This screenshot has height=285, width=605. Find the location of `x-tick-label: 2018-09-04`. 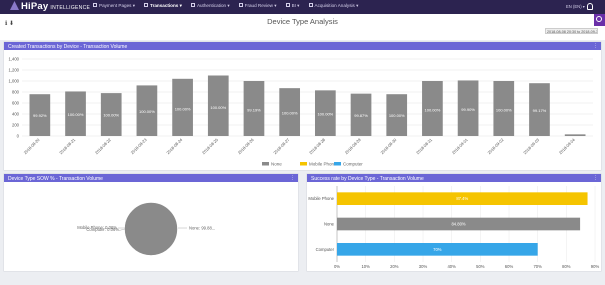

x-tick-label: 2018-09-04 is located at coordinates (567, 146).